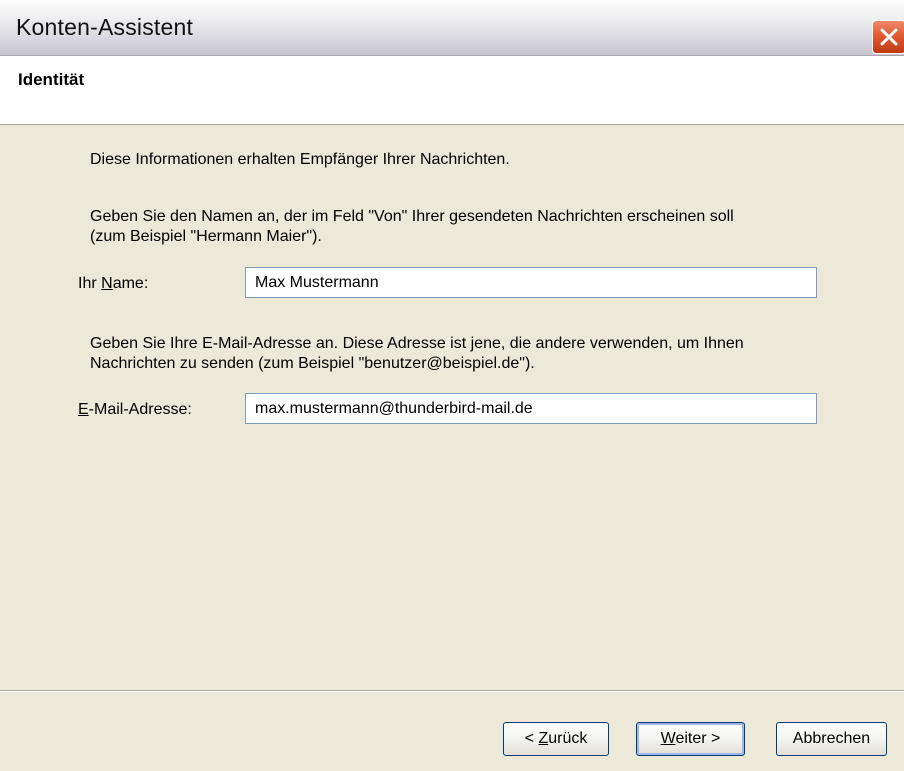 The width and height of the screenshot is (904, 771). I want to click on close-button, so click(888, 37).